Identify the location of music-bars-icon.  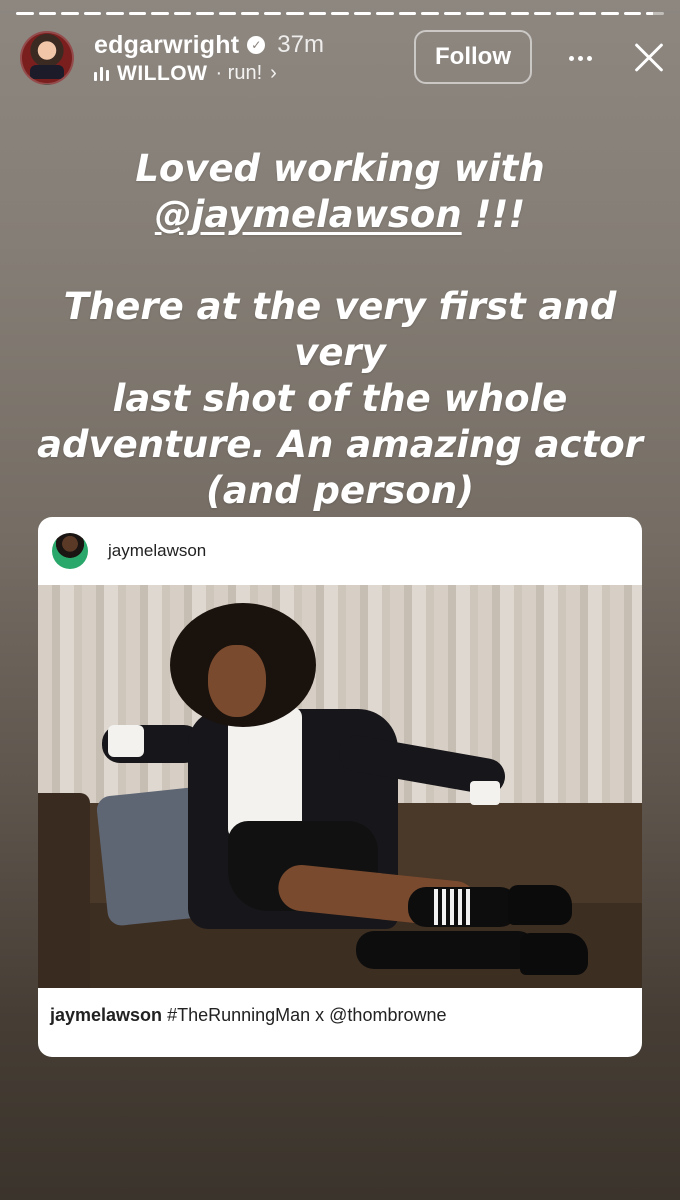
(101, 73).